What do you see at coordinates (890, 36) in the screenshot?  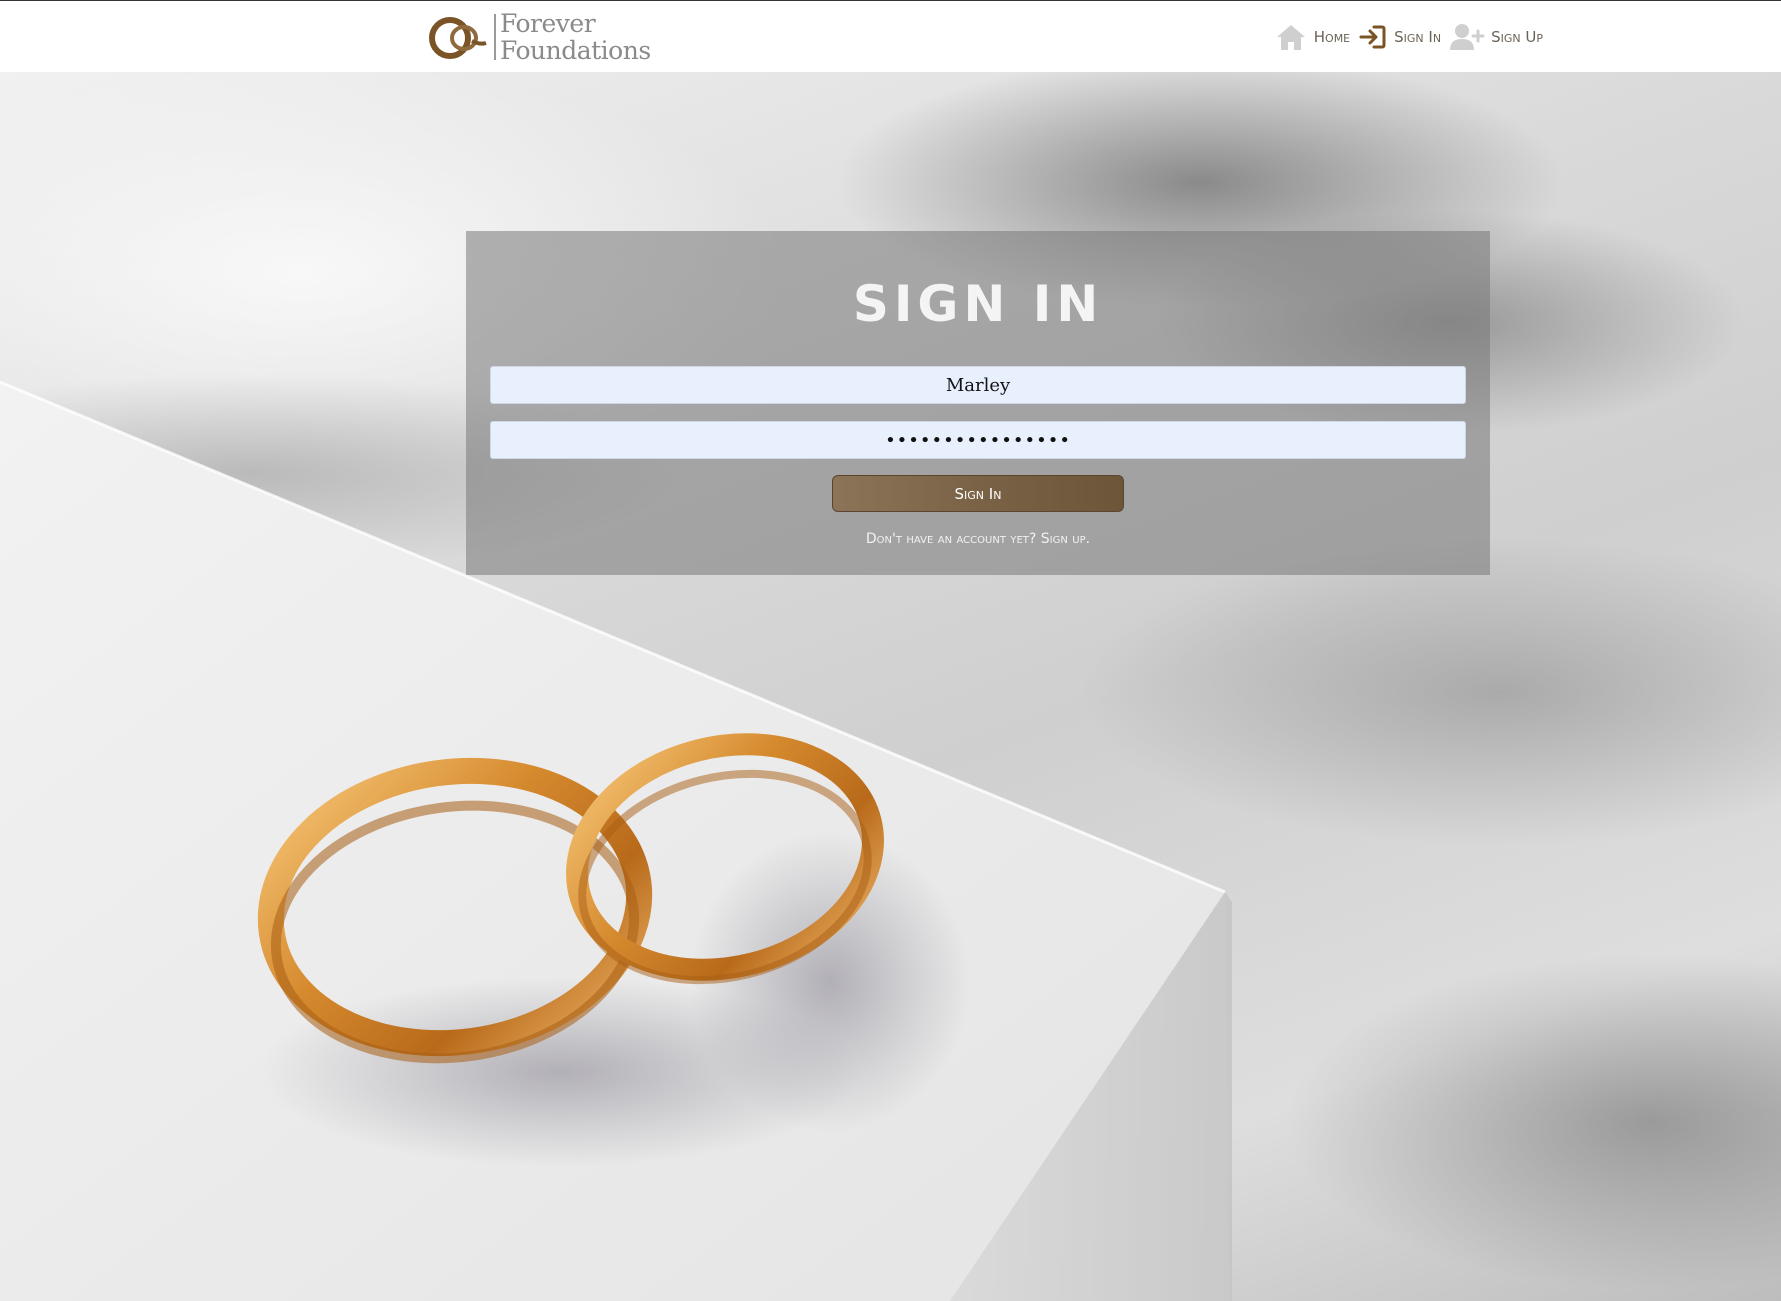 I see `top-navbar: Forever Foundations Home Sign In Sign Up` at bounding box center [890, 36].